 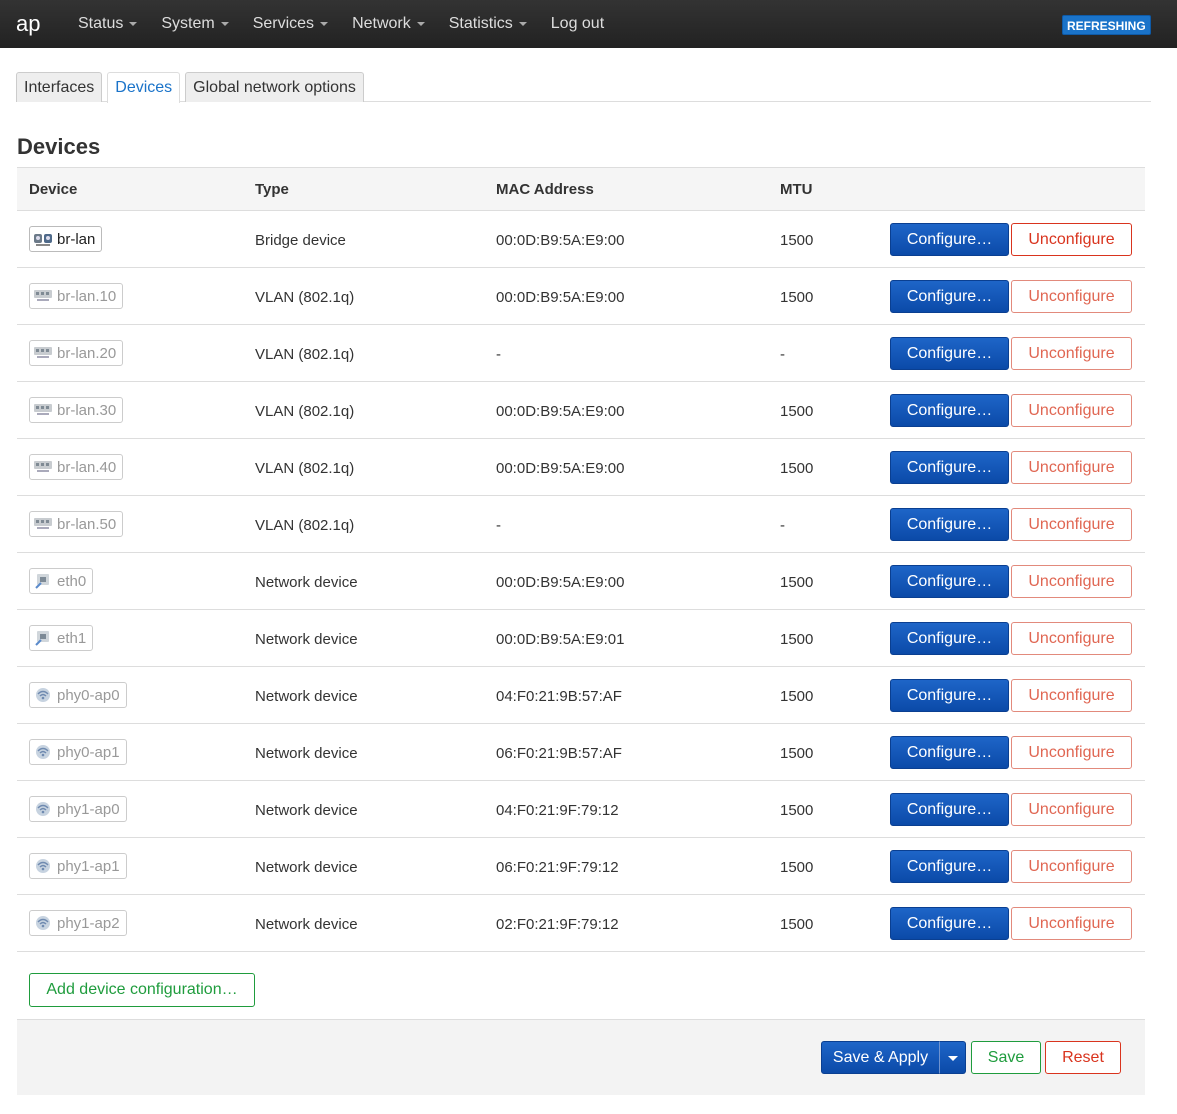 I want to click on device-badge: eth1, so click(x=61, y=638).